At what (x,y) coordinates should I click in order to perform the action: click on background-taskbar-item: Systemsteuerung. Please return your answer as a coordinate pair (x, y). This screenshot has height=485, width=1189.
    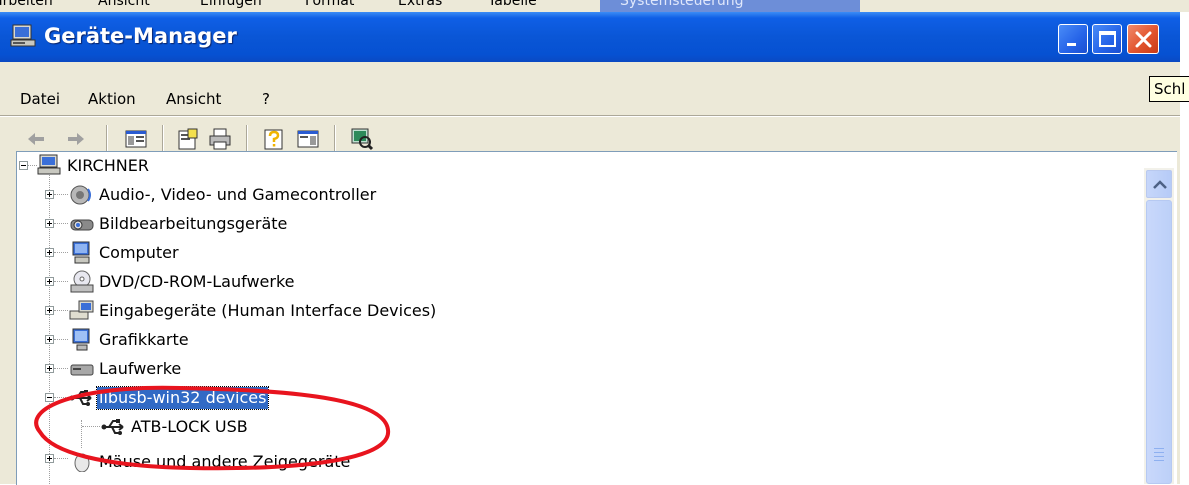
    Looking at the image, I should click on (730, 6).